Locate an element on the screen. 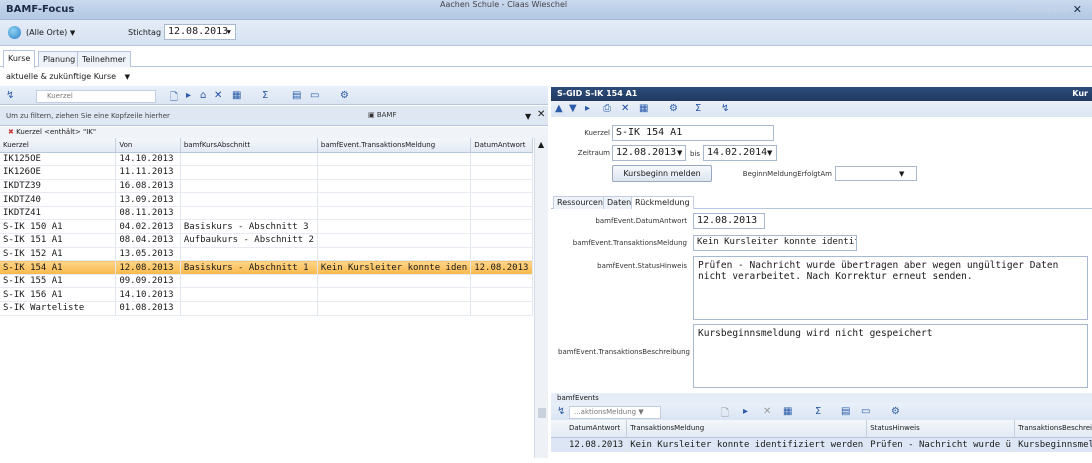  table-cell: IKDTZ41 is located at coordinates (58, 213).